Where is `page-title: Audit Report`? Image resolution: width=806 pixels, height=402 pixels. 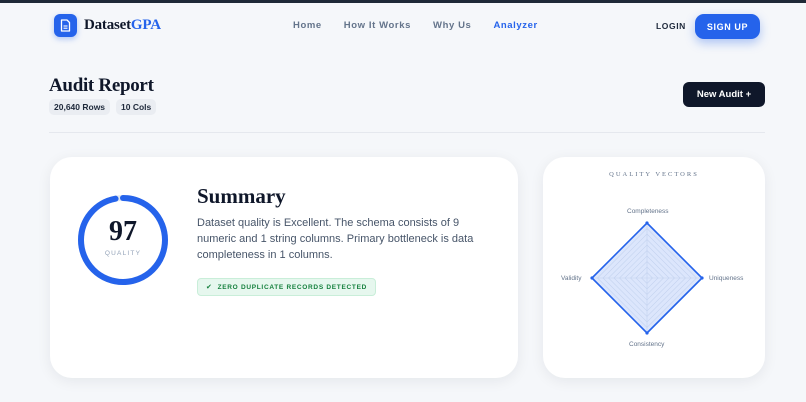 page-title: Audit Report is located at coordinates (101, 85).